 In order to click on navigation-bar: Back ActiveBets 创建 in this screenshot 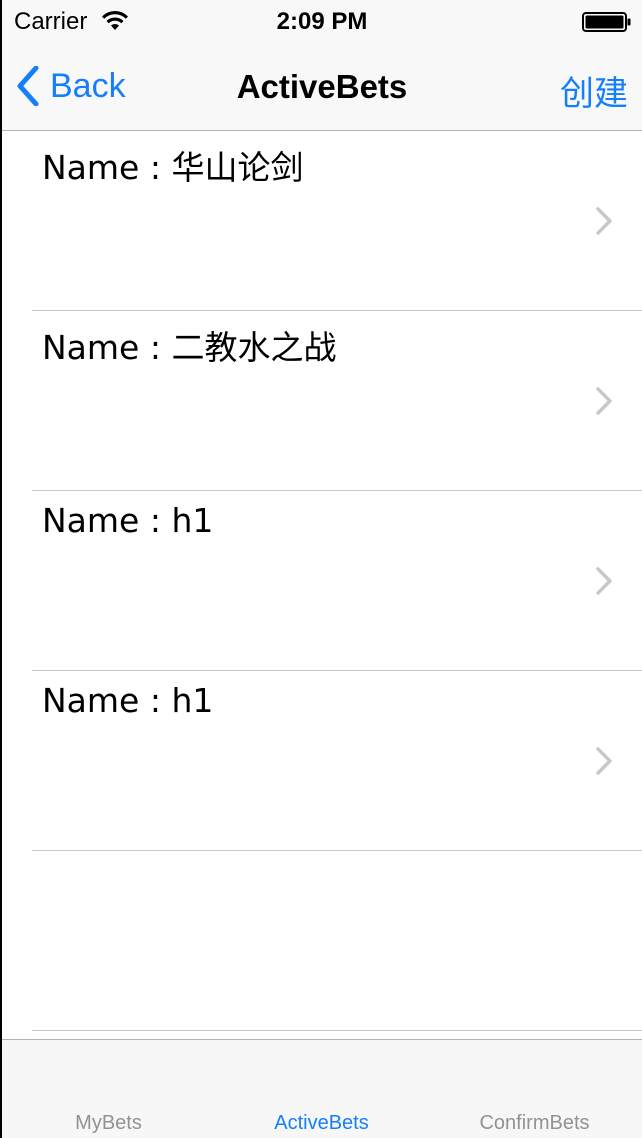, I will do `click(322, 86)`.